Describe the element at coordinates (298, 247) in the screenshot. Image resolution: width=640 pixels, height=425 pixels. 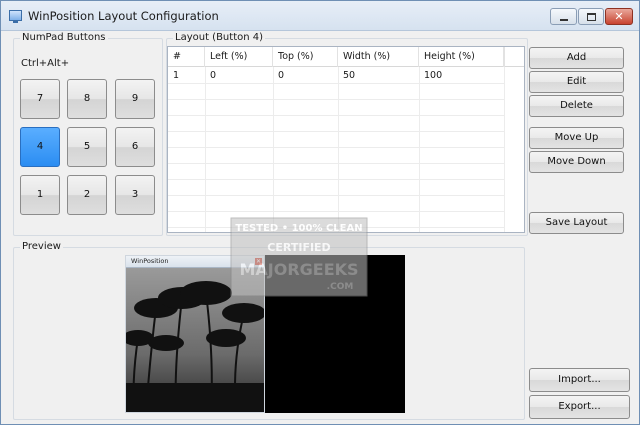
I see `watermark-line2: CERTIFIED` at that location.